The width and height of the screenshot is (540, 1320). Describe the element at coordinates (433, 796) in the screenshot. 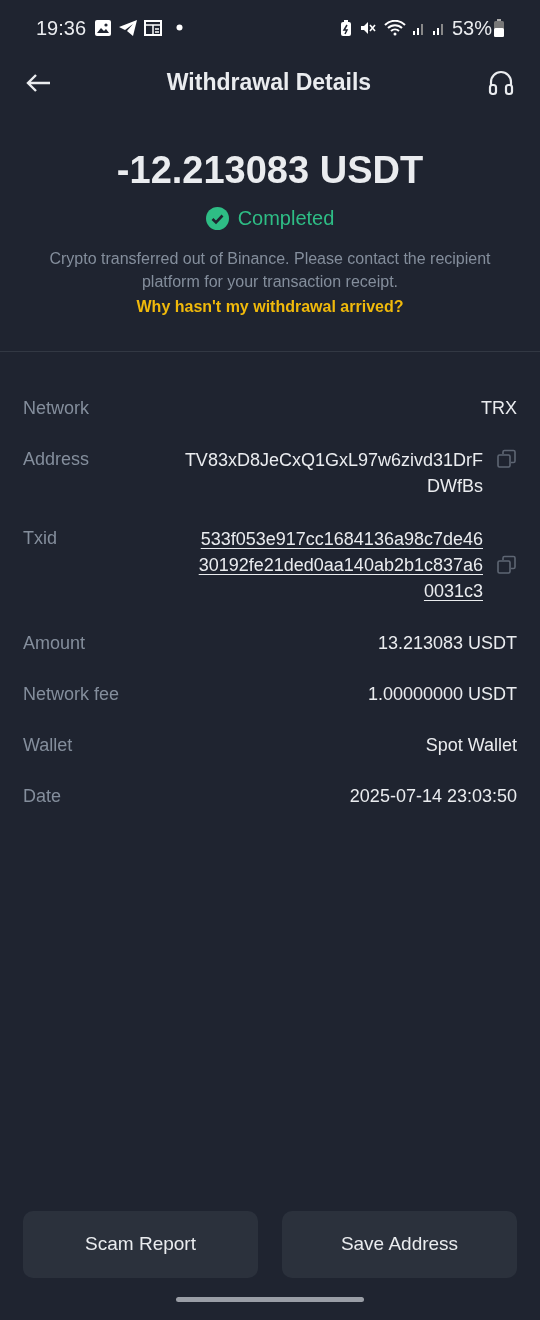

I see `detail-value: 2025-07-14 23:03:50` at that location.